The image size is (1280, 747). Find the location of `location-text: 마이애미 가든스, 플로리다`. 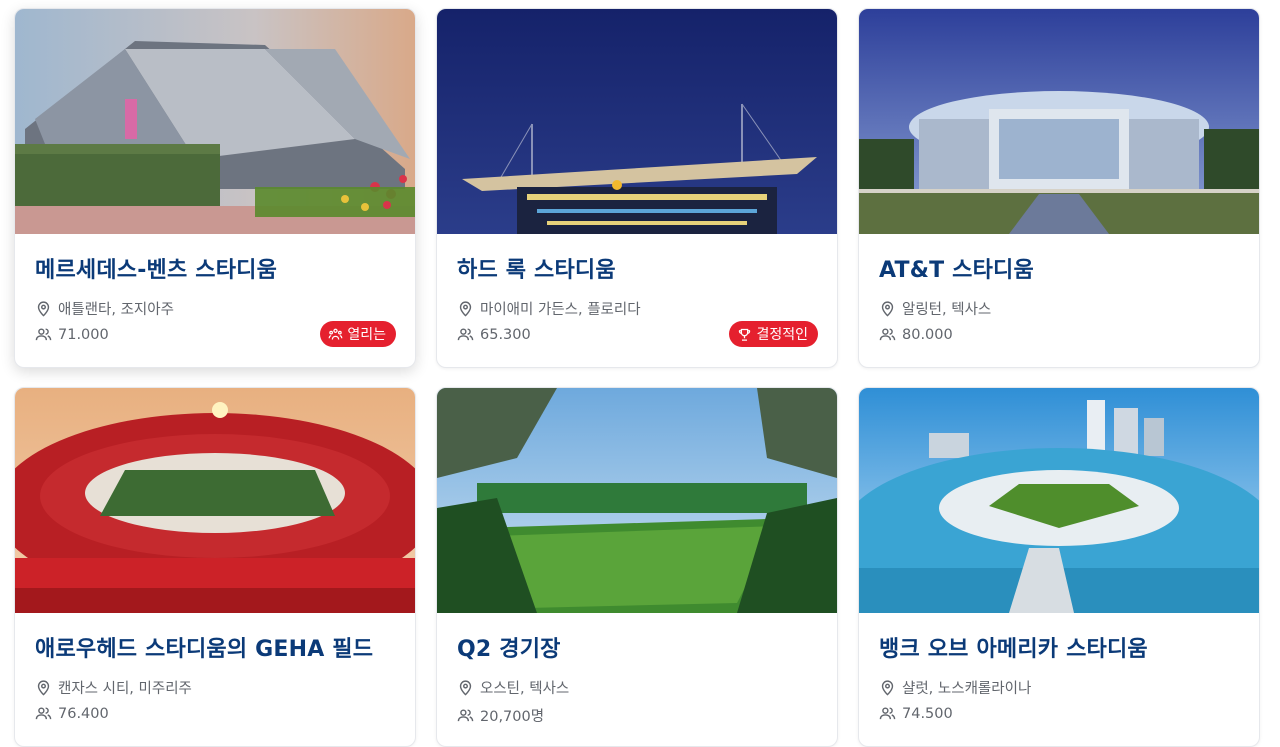

location-text: 마이애미 가든스, 플로리다 is located at coordinates (560, 310).